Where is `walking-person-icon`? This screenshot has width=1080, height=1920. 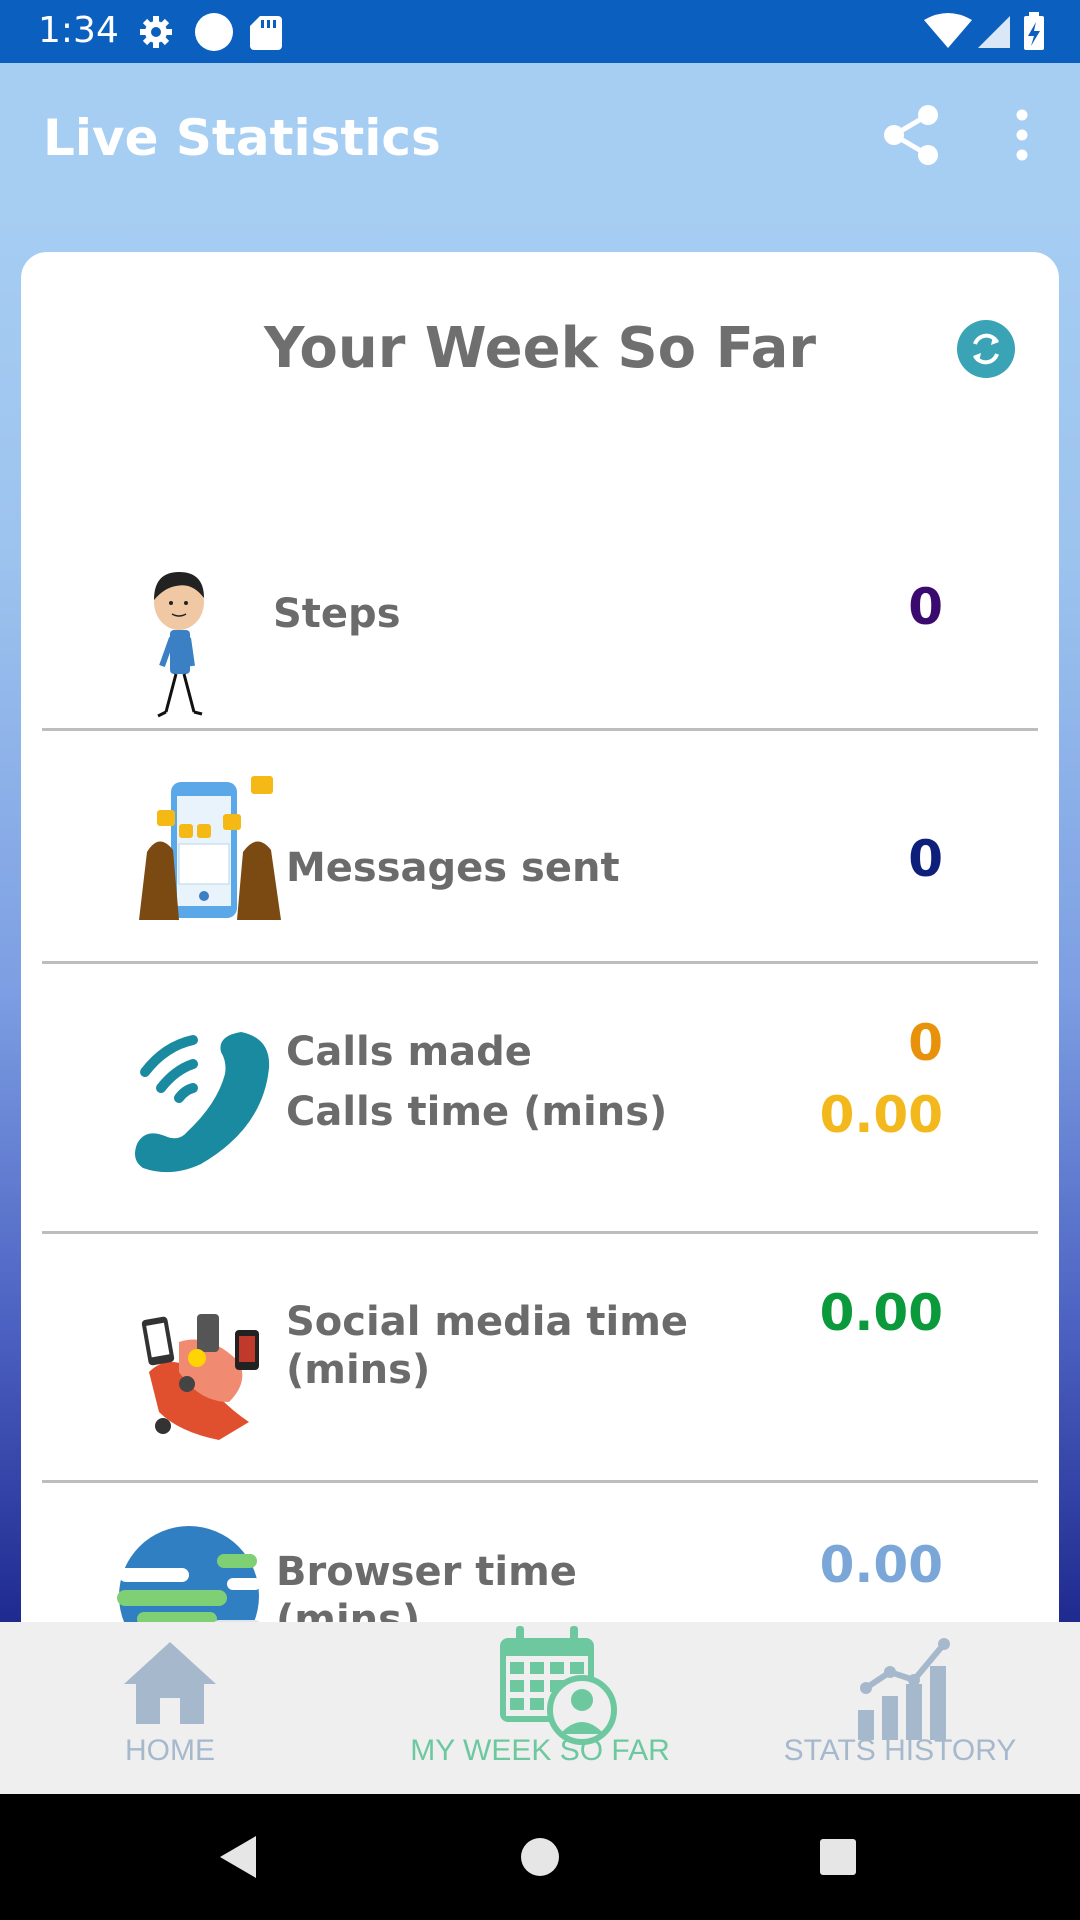 walking-person-icon is located at coordinates (186, 645).